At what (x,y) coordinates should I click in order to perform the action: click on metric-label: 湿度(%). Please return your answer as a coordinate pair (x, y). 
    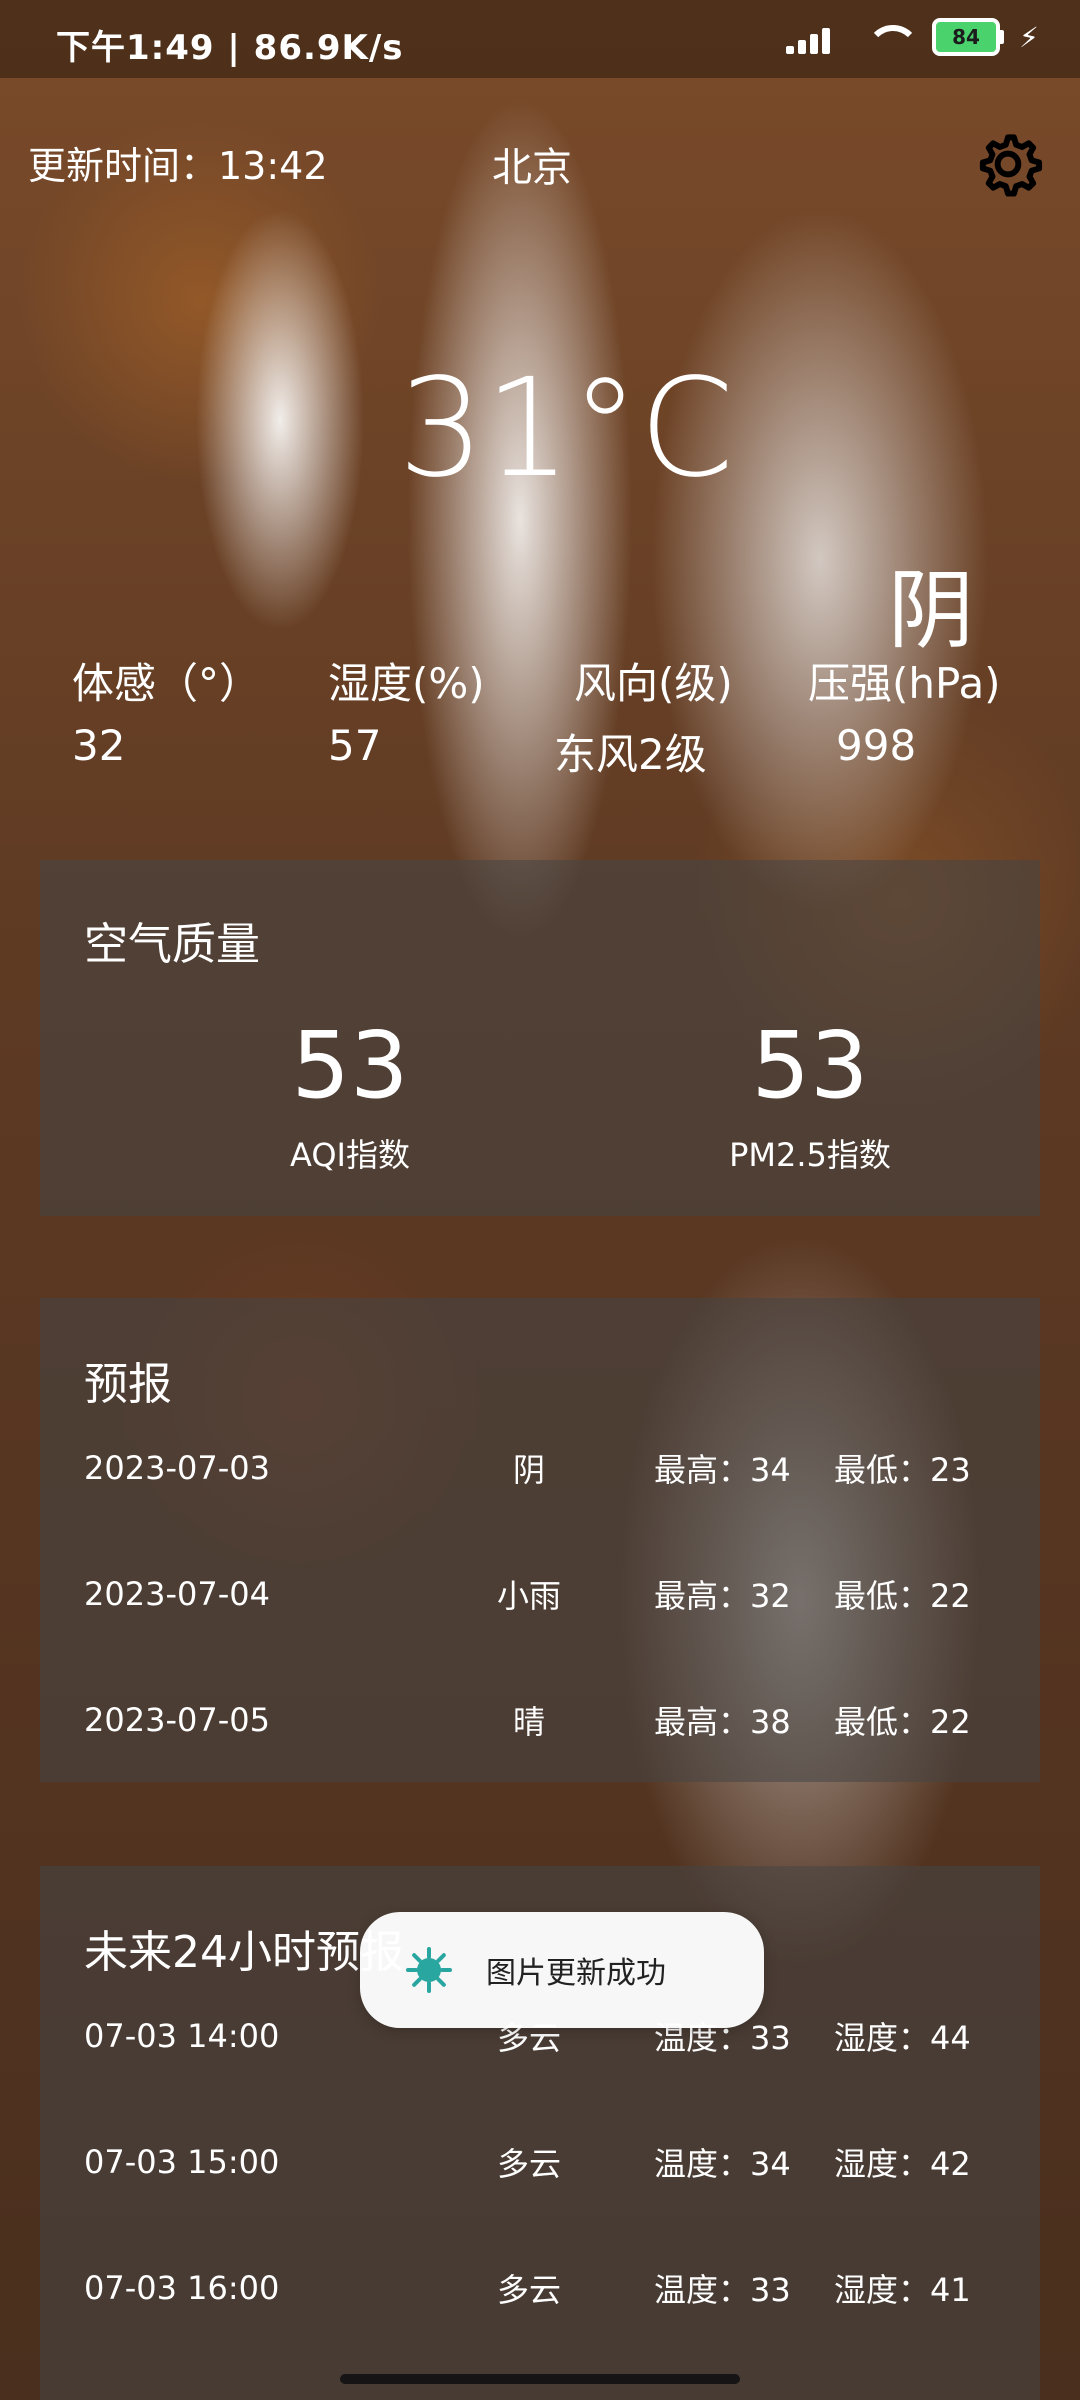
    Looking at the image, I should click on (406, 683).